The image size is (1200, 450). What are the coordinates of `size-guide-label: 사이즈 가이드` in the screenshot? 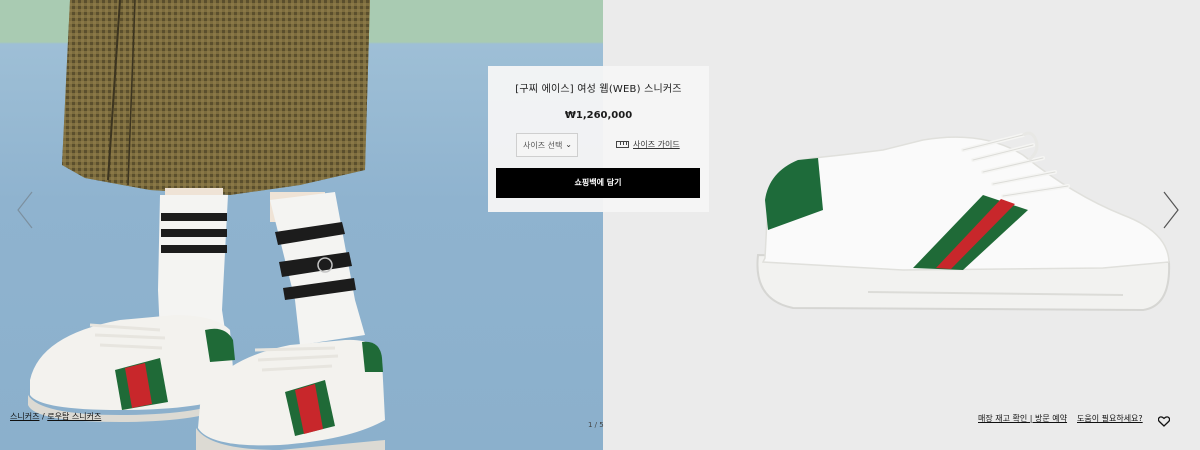 It's located at (656, 144).